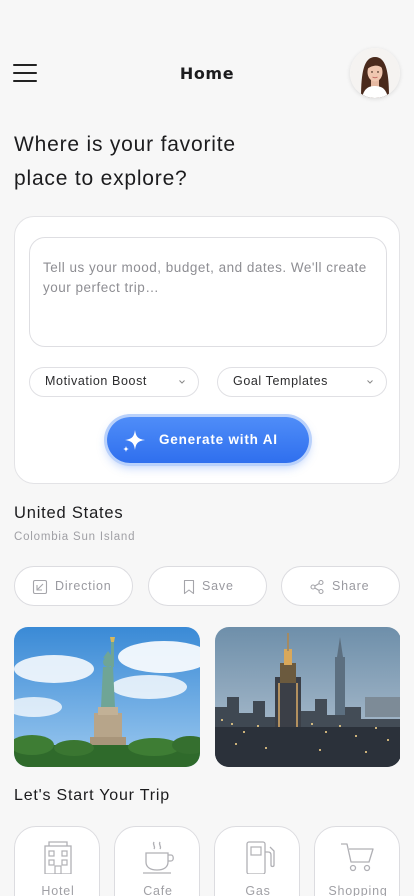 The image size is (414, 896). What do you see at coordinates (75, 537) in the screenshot?
I see `location-subtitle: Colombia Sun Island` at bounding box center [75, 537].